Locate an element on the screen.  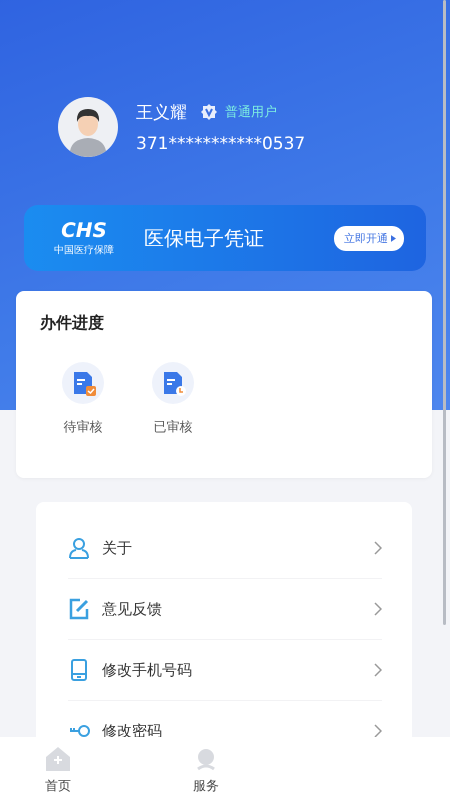
menu-item: 修改手机号码 is located at coordinates (232, 670).